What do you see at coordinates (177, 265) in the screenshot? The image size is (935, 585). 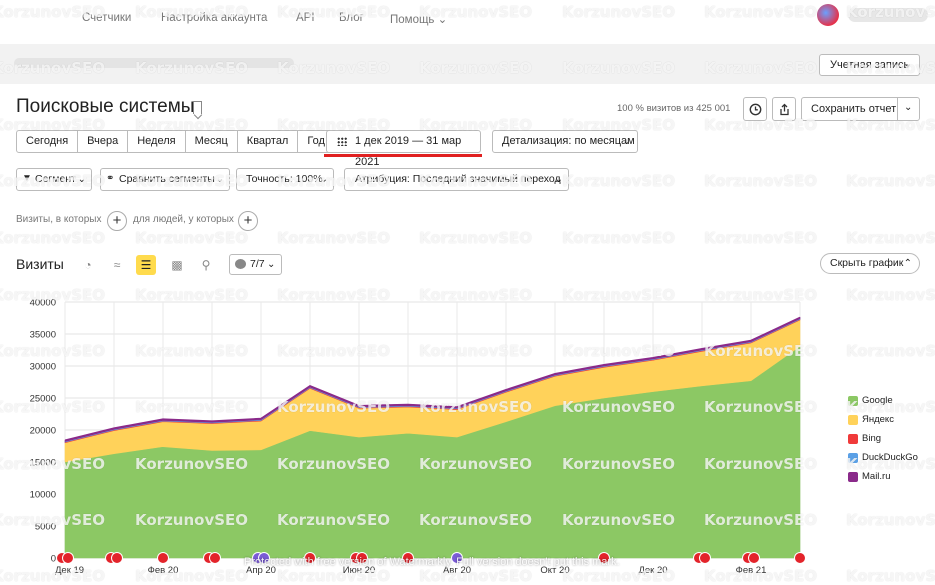 I see `bar-chart-icon: ▩` at bounding box center [177, 265].